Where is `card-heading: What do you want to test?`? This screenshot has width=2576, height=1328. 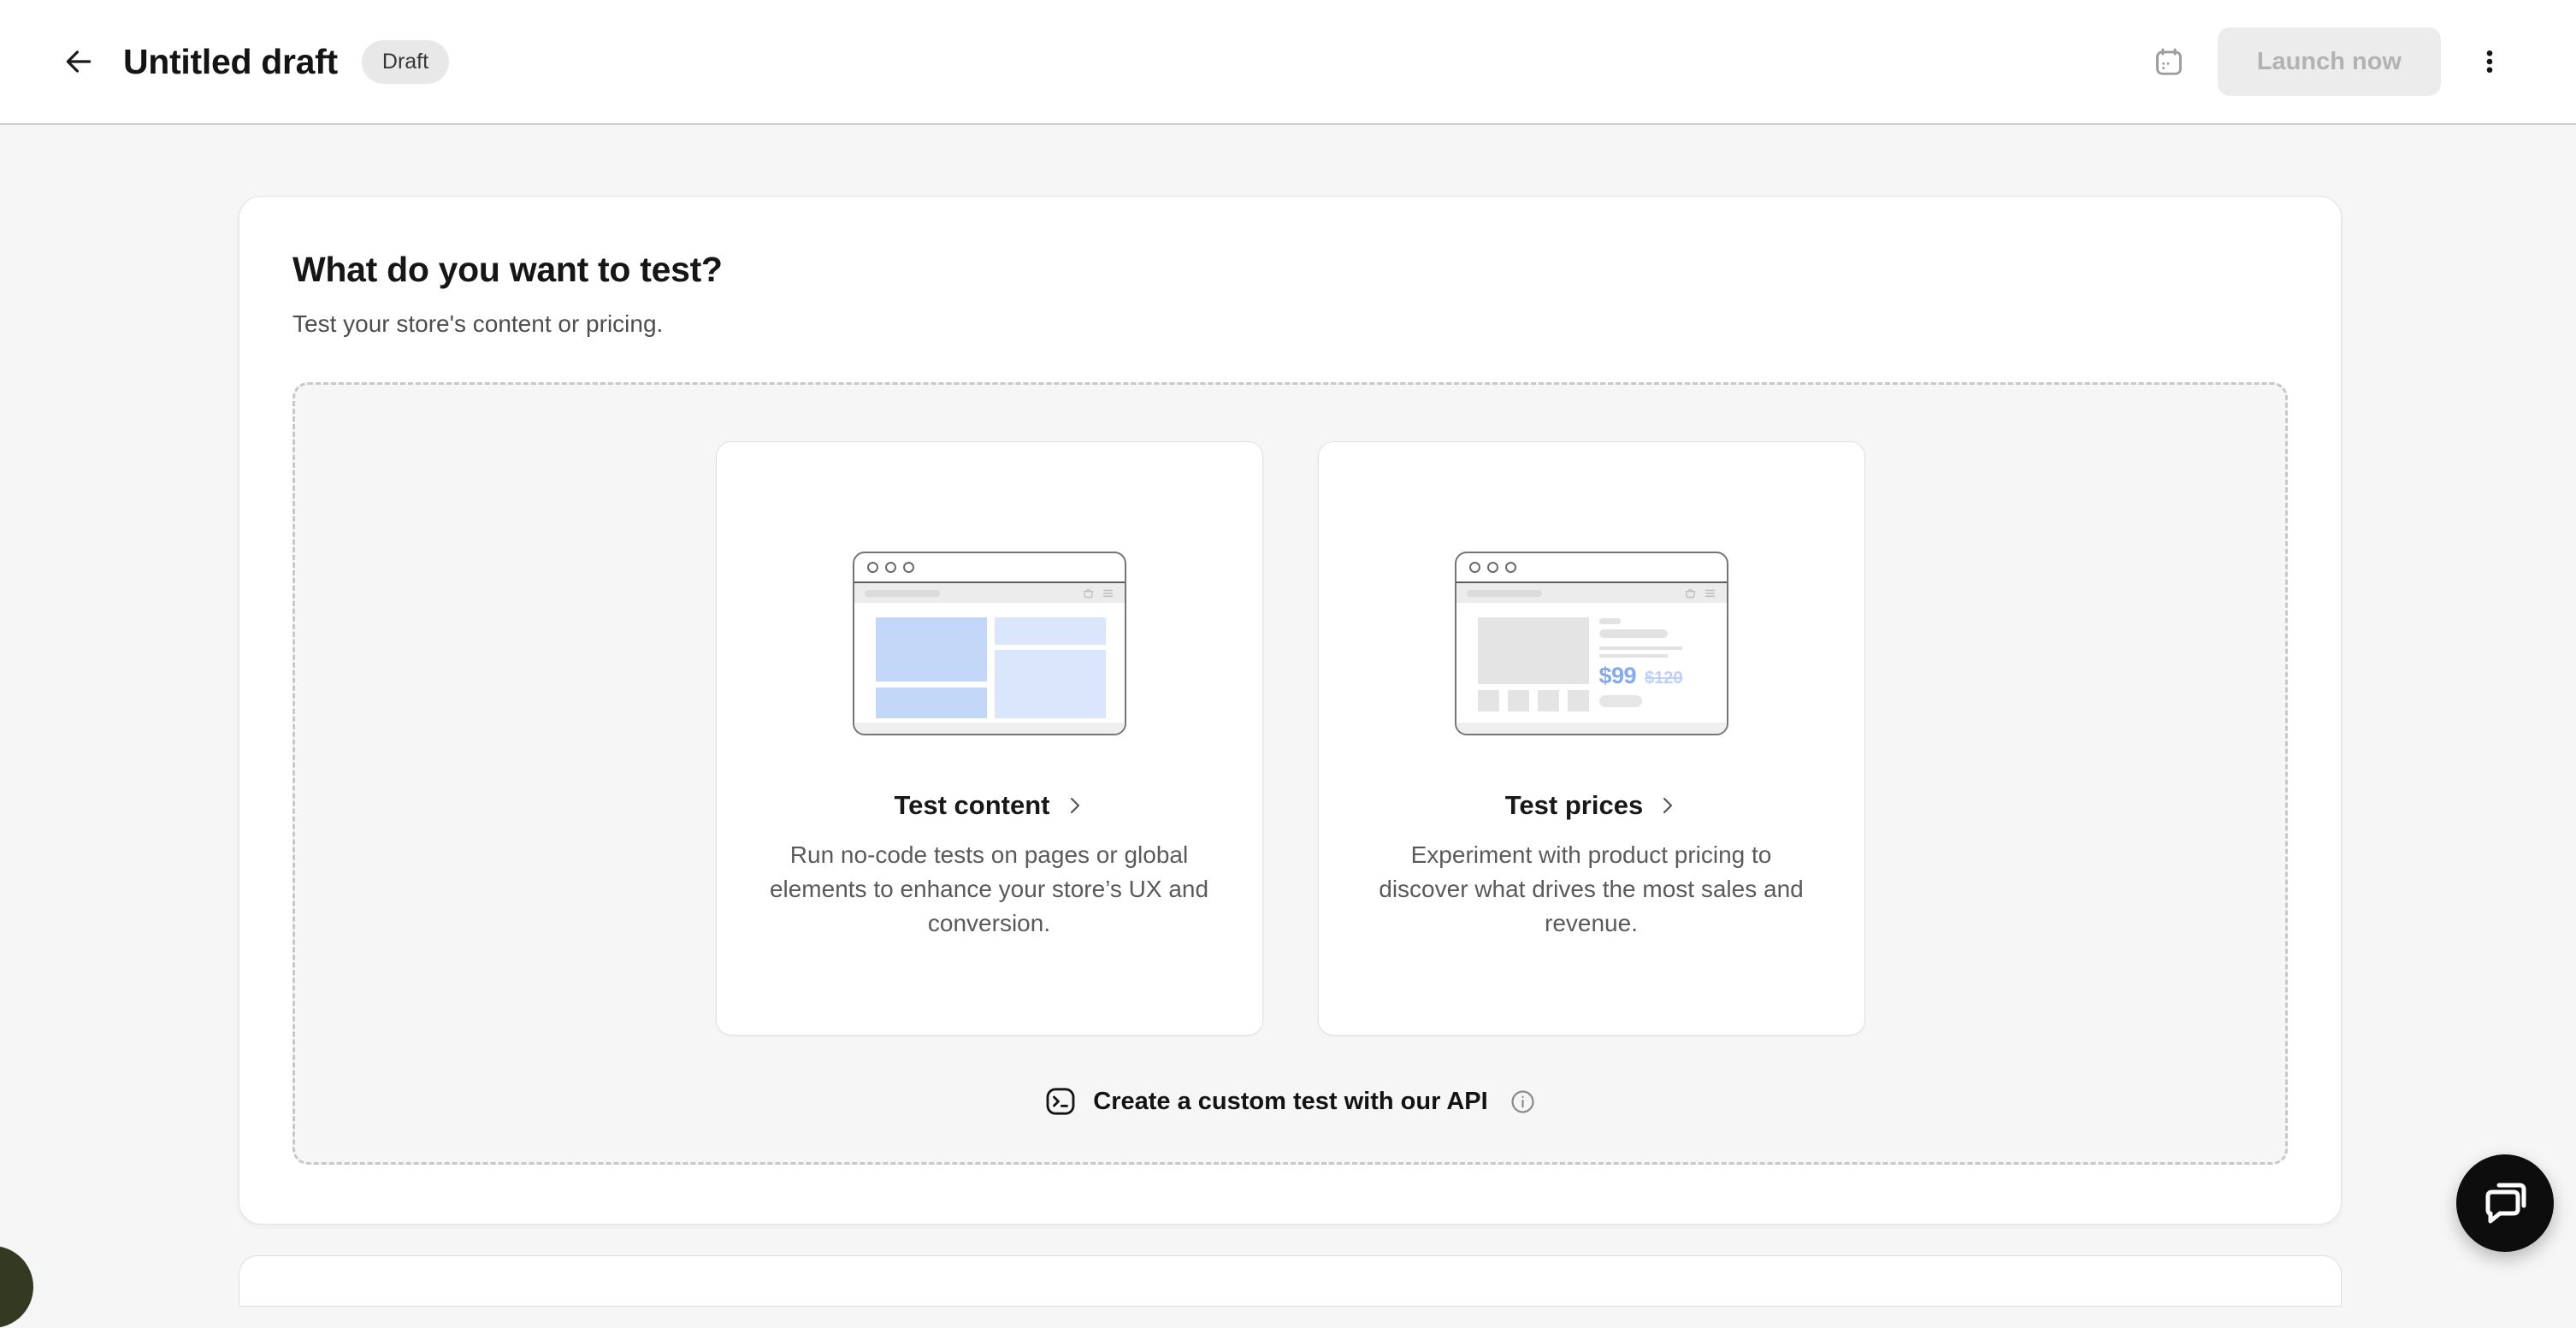
card-heading: What do you want to test? is located at coordinates (507, 269).